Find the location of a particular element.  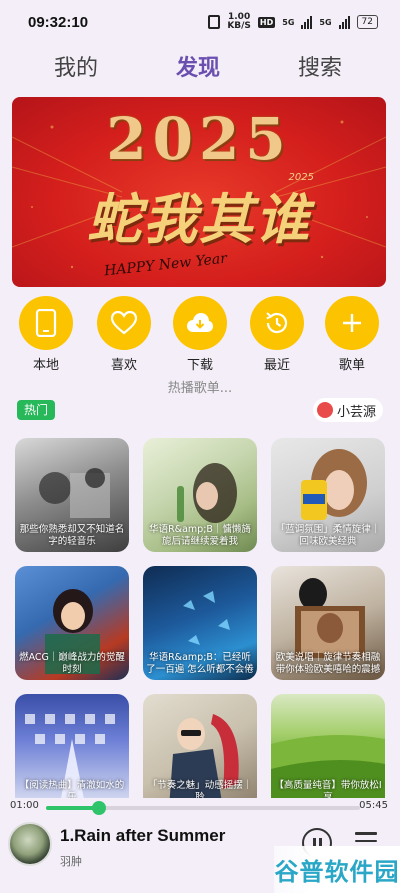

shortcut-local: 本地 is located at coordinates (46, 334).